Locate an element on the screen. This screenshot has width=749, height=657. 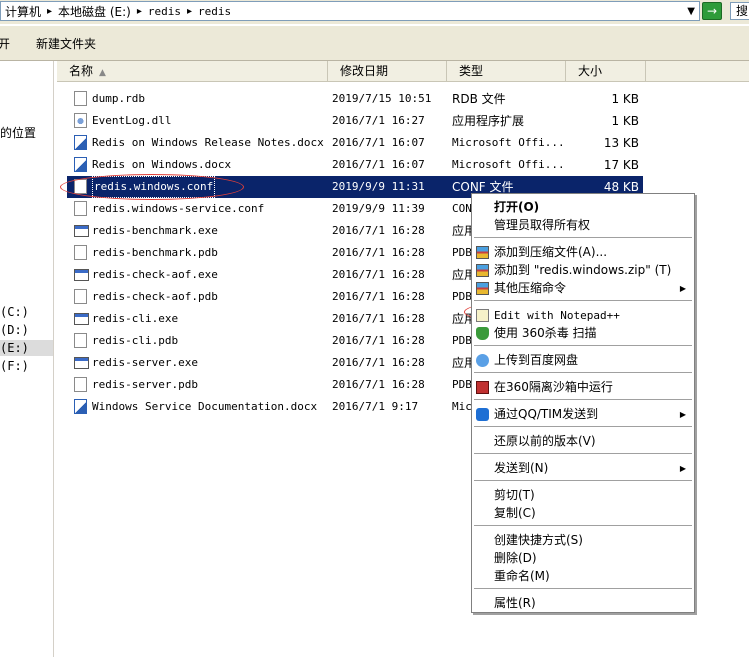
menu-item-upload-baidu: 上传到百度网盘 is located at coordinates (583, 360).